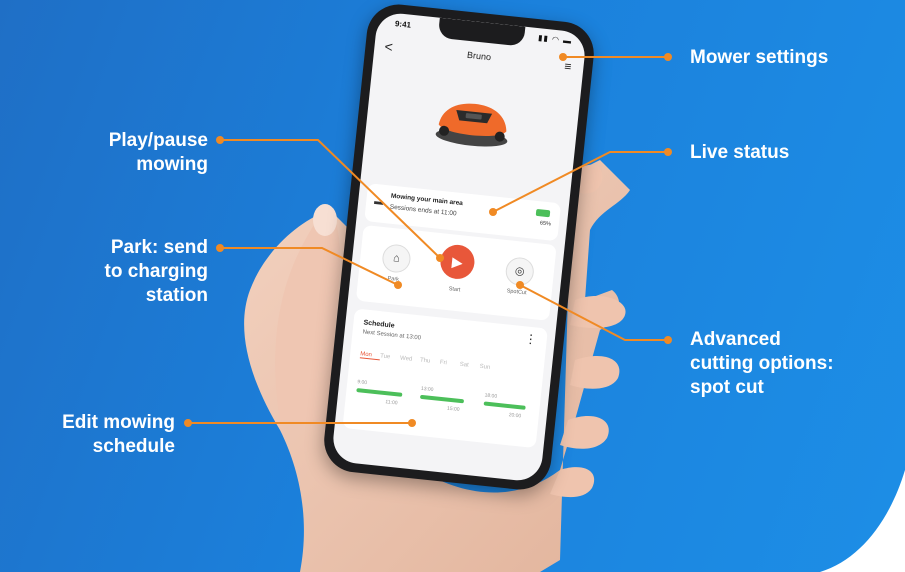 This screenshot has height=572, width=905. What do you see at coordinates (362, 383) in the screenshot?
I see `session-start-time: 9:00` at bounding box center [362, 383].